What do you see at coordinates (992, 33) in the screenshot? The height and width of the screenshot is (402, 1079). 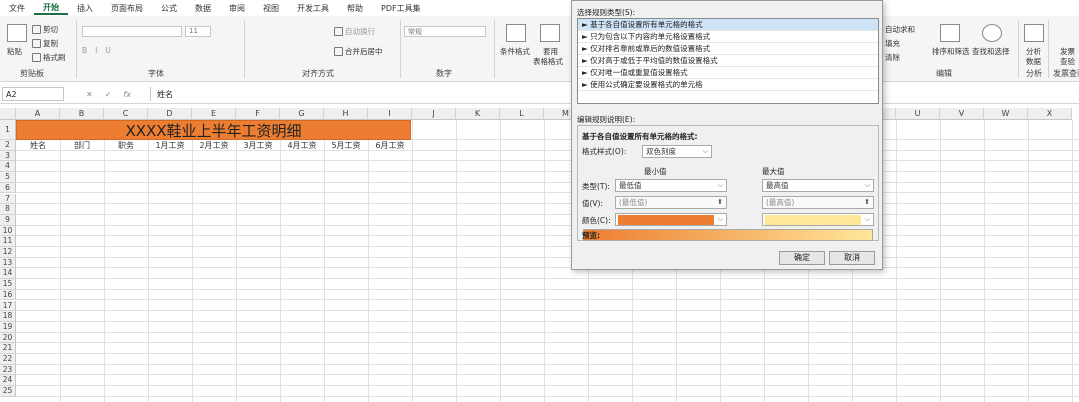 I see `find-select-icon` at bounding box center [992, 33].